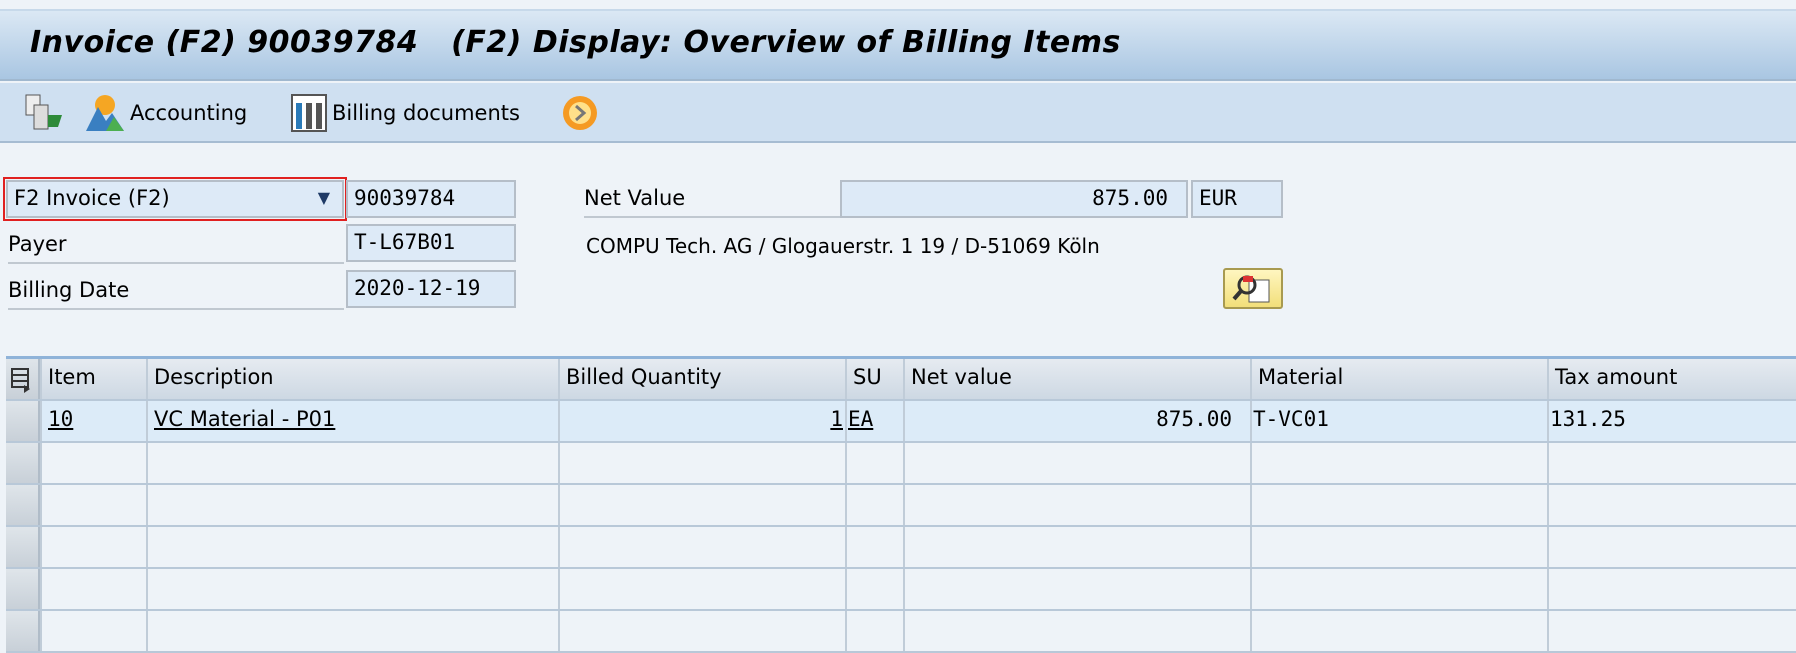 The width and height of the screenshot is (1796, 653). I want to click on document-flow-icon, so click(43, 112).